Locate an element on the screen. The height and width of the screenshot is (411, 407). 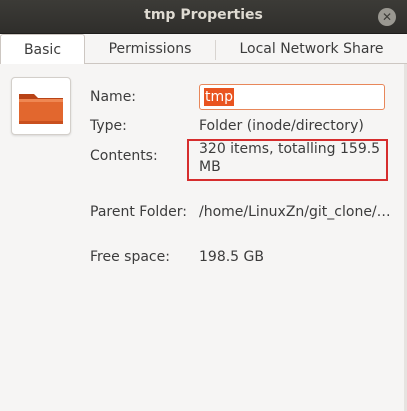
folder-icon is located at coordinates (41, 106).